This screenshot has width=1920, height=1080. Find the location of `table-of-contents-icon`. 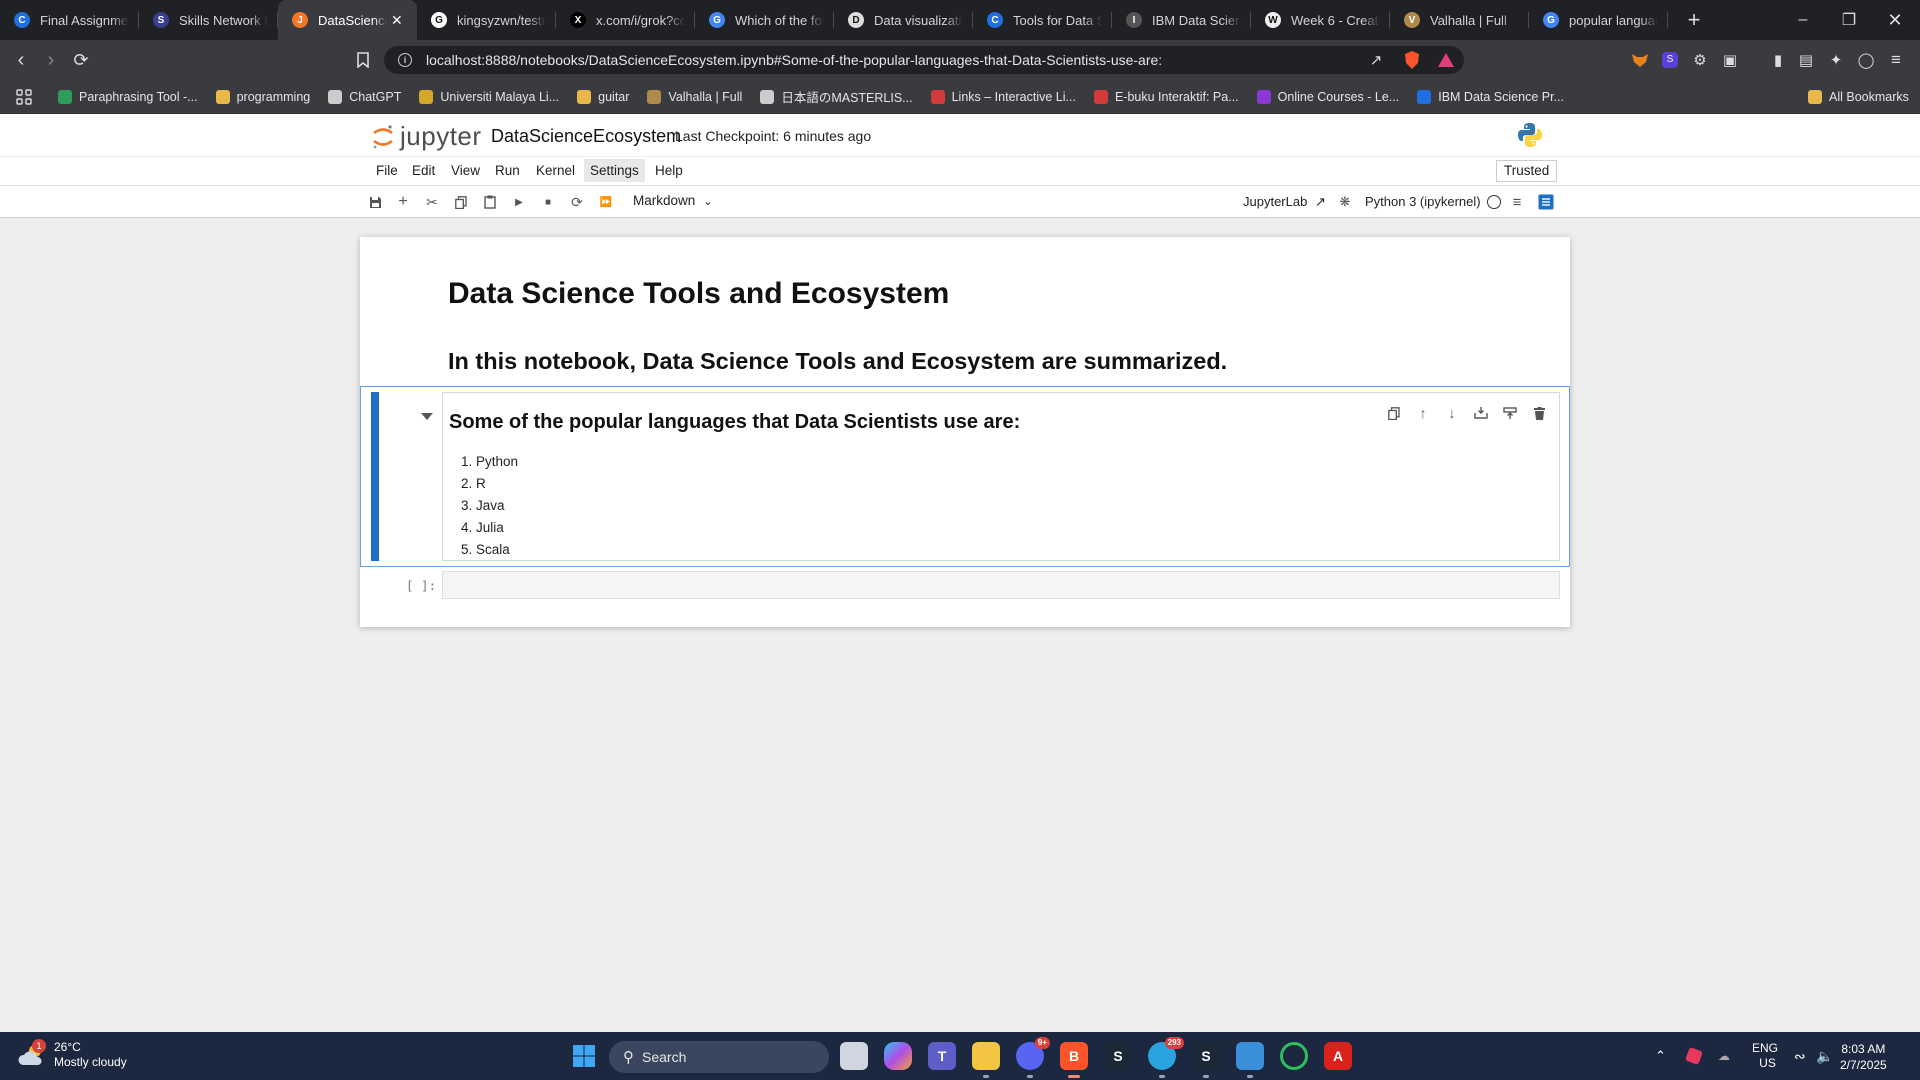

table-of-contents-icon is located at coordinates (1546, 202).